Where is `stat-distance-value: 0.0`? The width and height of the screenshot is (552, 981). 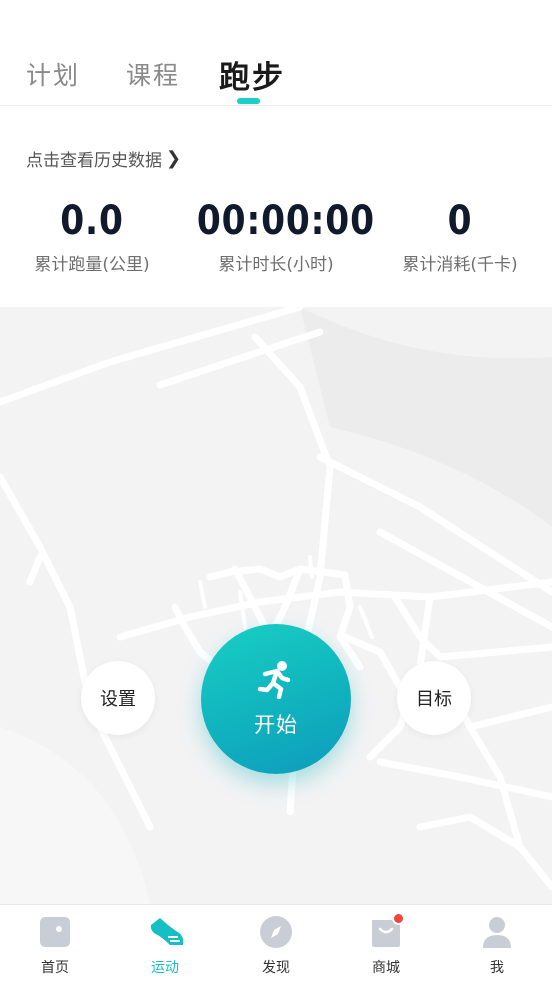 stat-distance-value: 0.0 is located at coordinates (92, 221).